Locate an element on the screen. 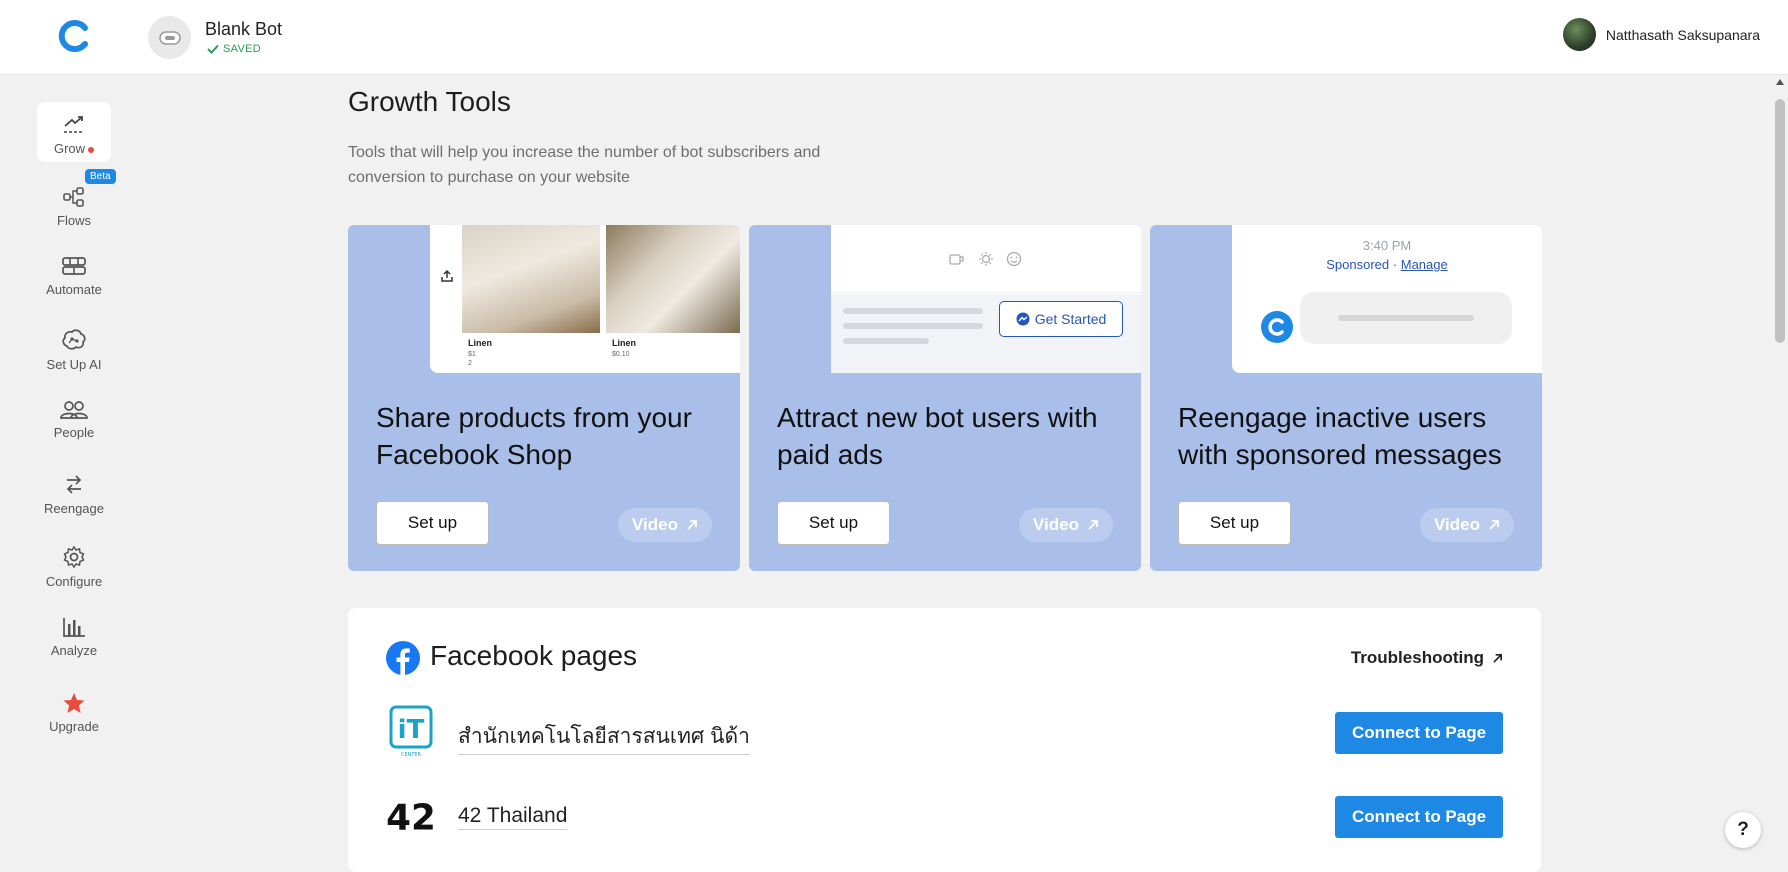 The image size is (1788, 872). message-time: 3:40 PM is located at coordinates (1387, 245).